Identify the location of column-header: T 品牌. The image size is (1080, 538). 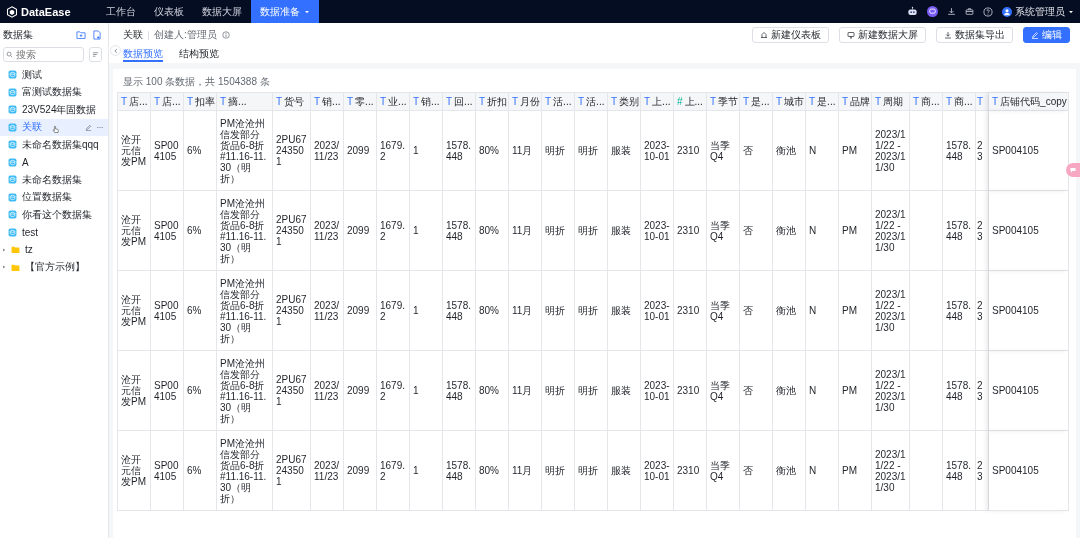
(855, 102).